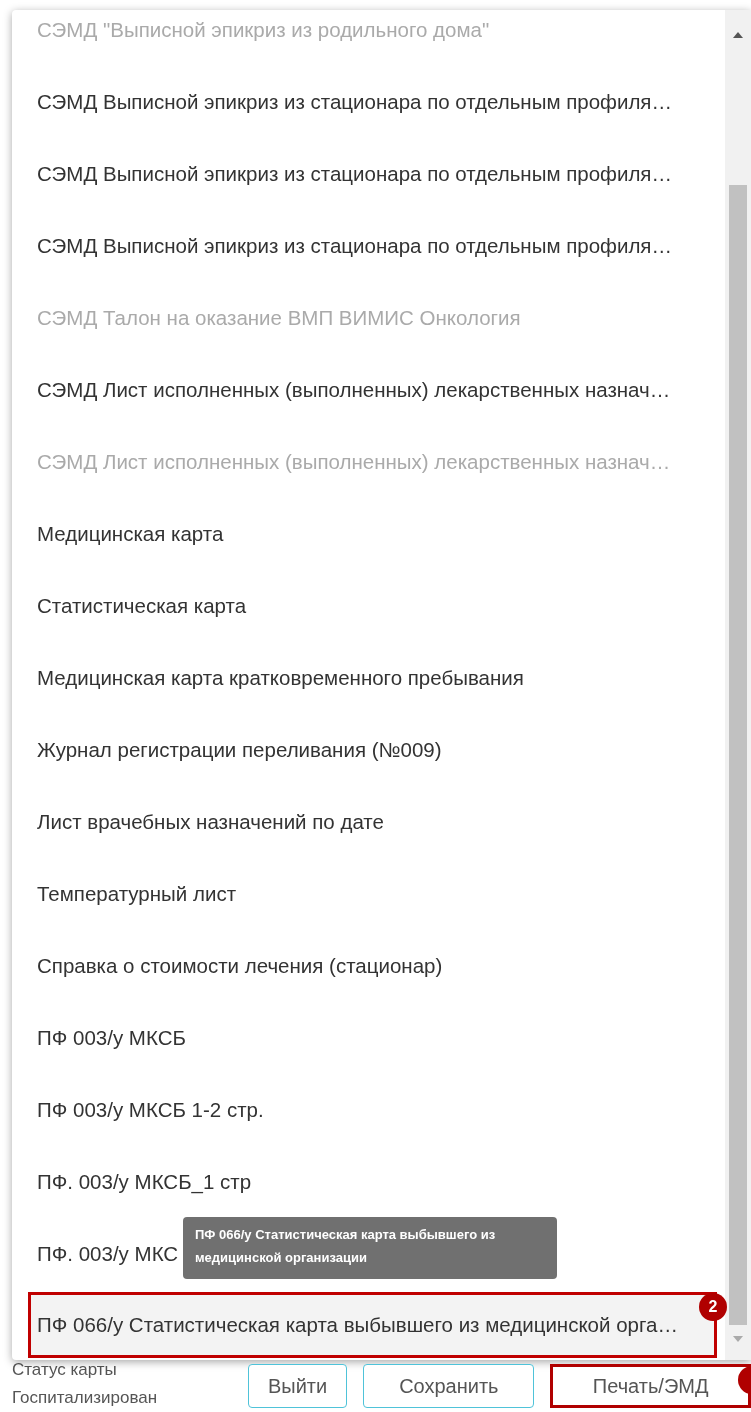 The height and width of the screenshot is (1412, 751). I want to click on menu-item: ПФ 003/у МКСБ, so click(368, 1038).